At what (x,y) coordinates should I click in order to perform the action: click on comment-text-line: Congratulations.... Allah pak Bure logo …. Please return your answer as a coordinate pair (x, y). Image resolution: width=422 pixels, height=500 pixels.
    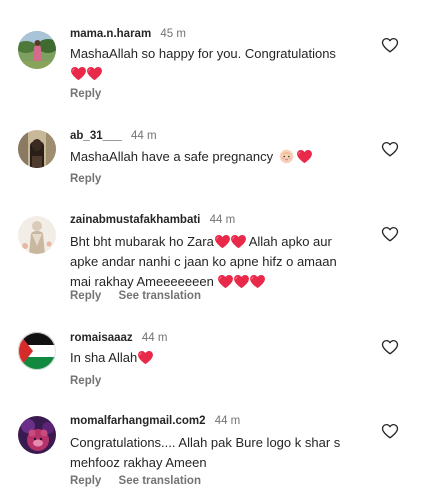
    Looking at the image, I should click on (205, 442).